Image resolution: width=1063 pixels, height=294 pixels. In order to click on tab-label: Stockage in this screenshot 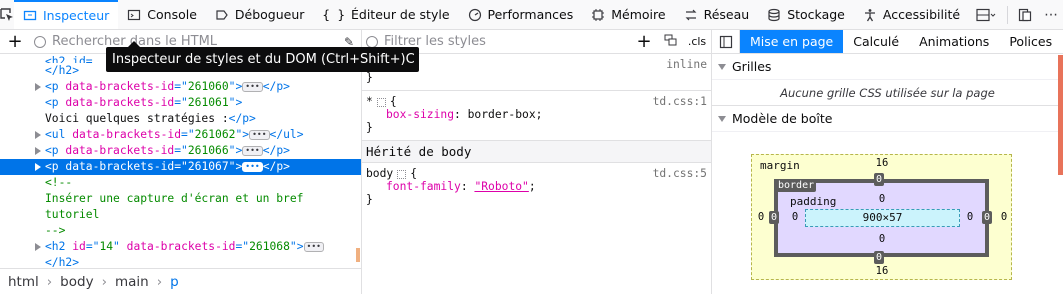, I will do `click(816, 14)`.